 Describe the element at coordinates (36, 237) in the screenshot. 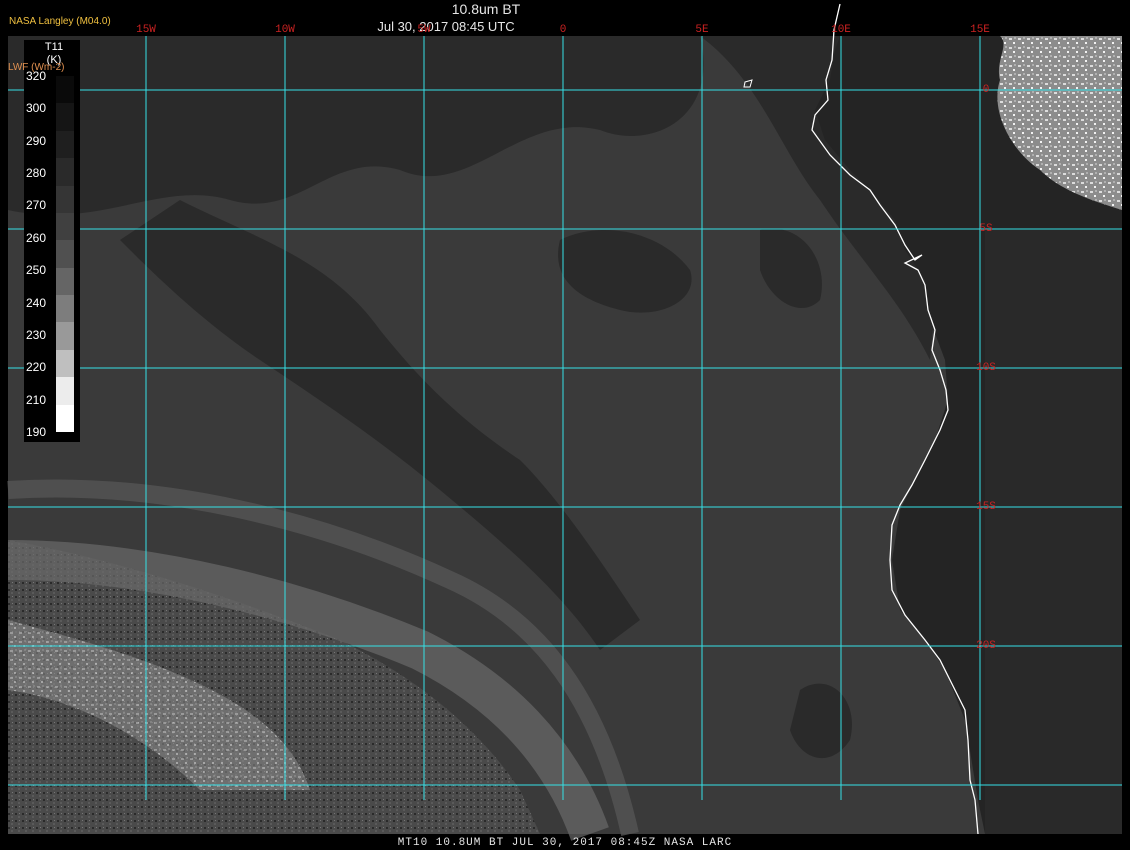

I see `color-scale-tick-label: 260` at that location.